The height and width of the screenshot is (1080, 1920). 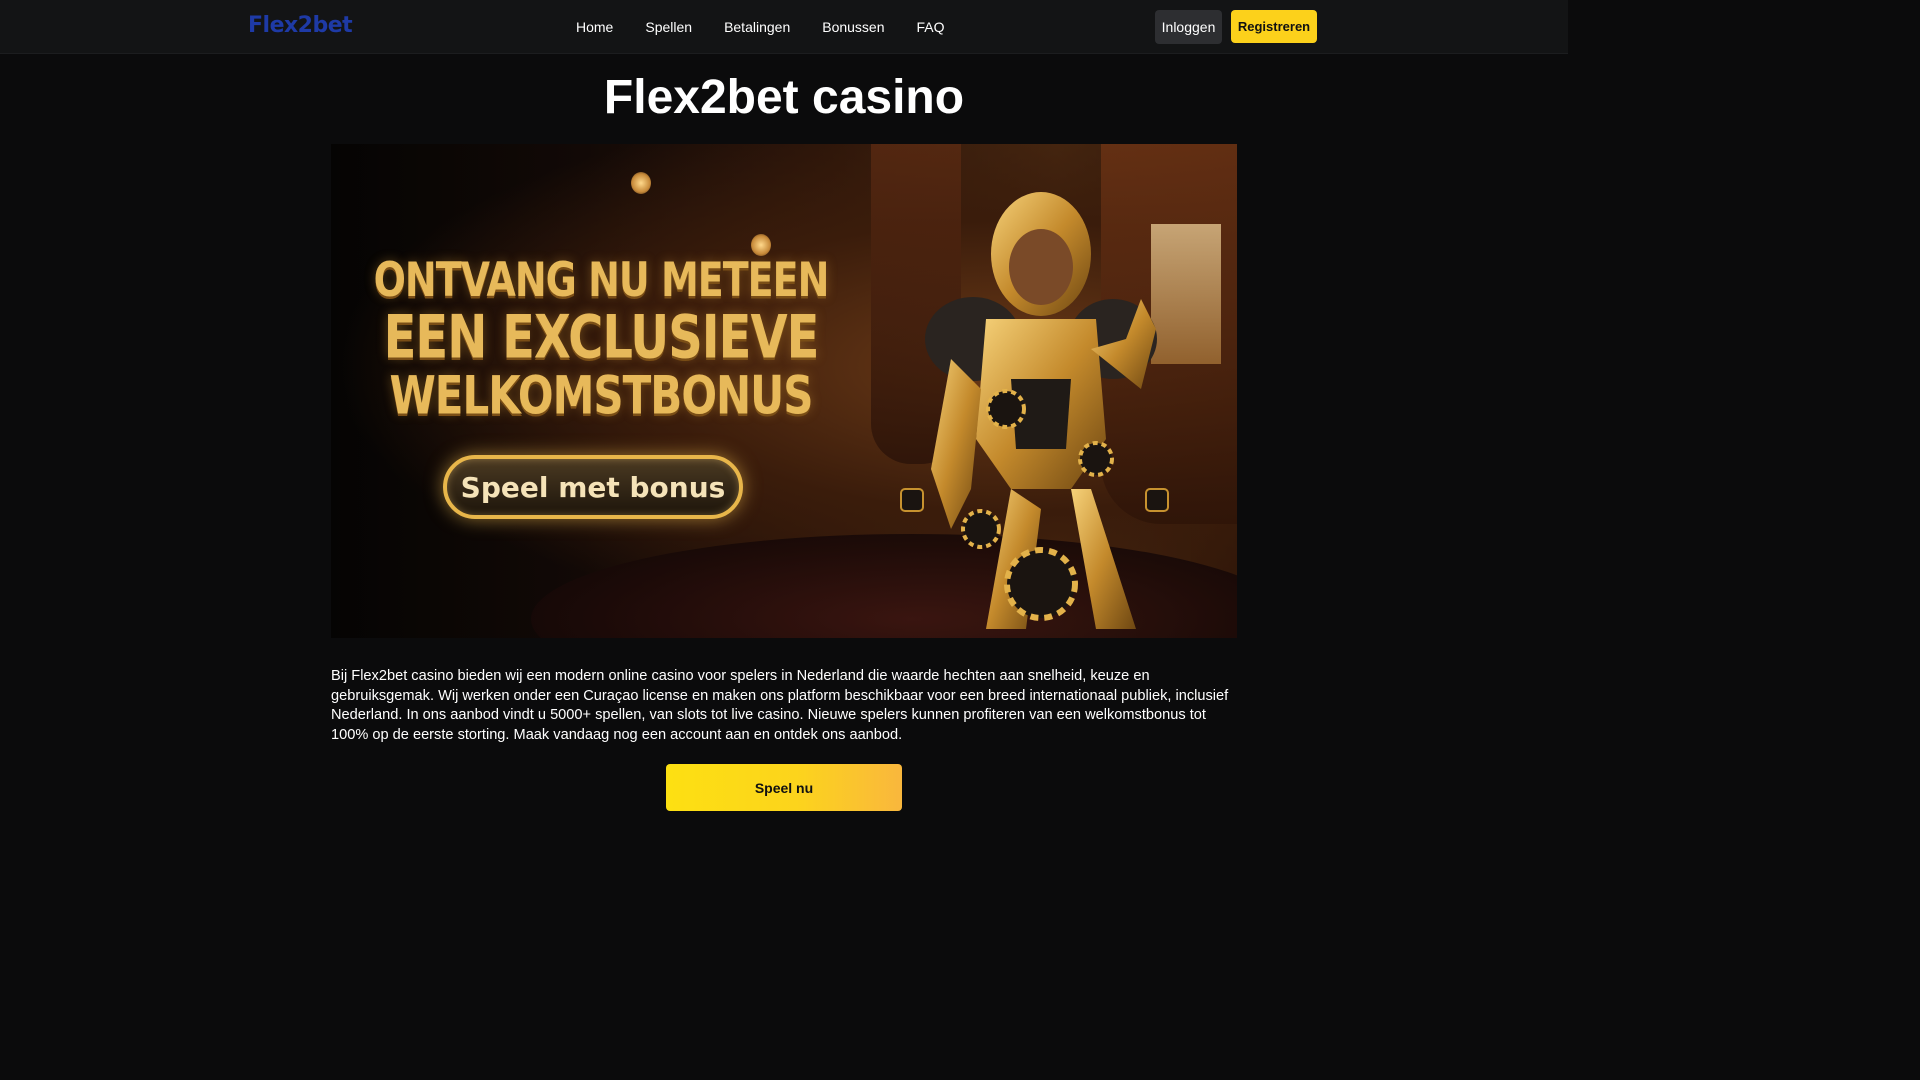 What do you see at coordinates (1188, 27) in the screenshot?
I see `login-button: Inloggen` at bounding box center [1188, 27].